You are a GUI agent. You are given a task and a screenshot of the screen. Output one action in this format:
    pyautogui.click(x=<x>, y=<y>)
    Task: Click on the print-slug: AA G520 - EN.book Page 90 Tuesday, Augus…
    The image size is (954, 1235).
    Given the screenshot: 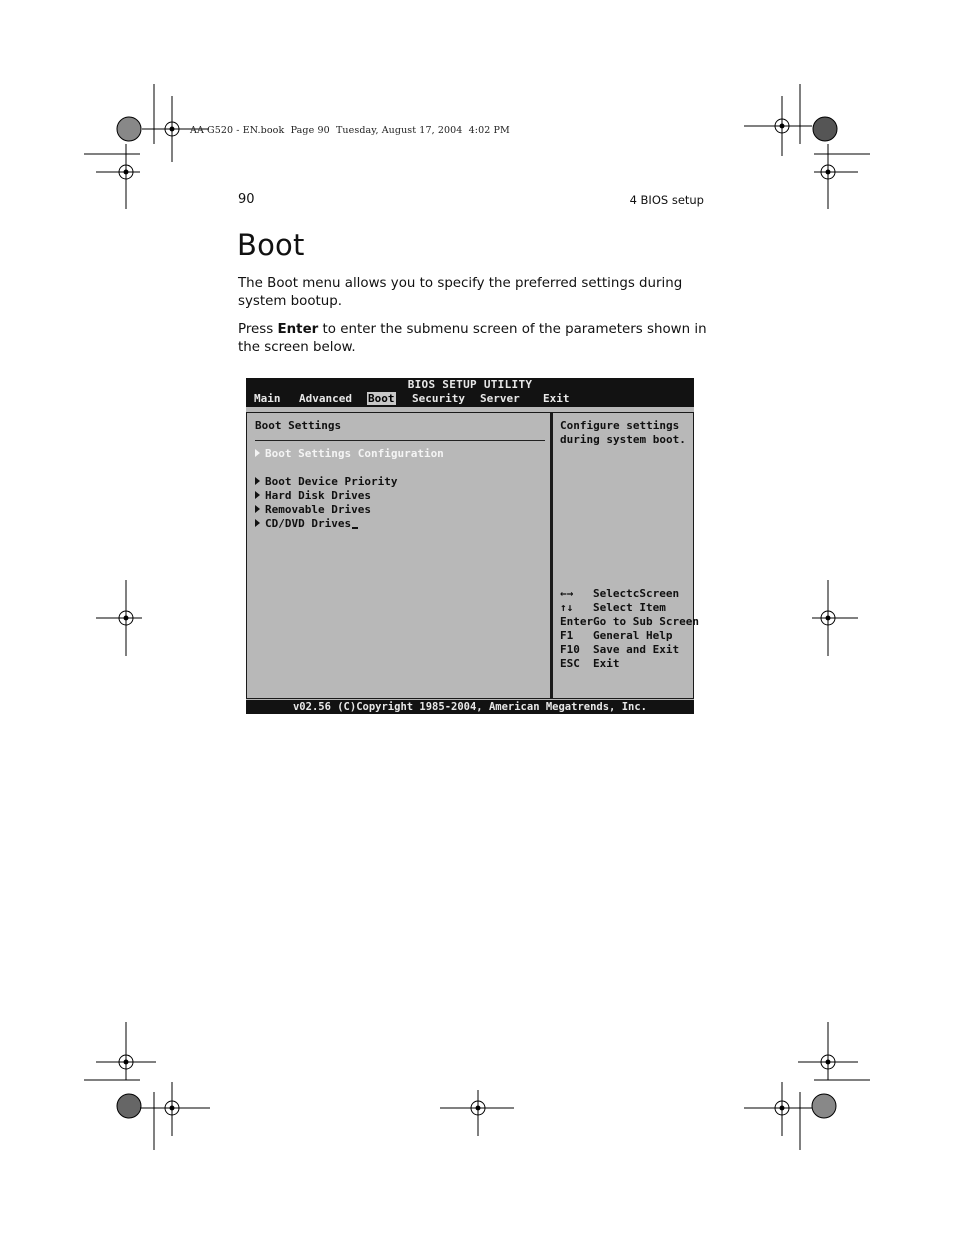 What is the action you would take?
    pyautogui.click(x=350, y=130)
    